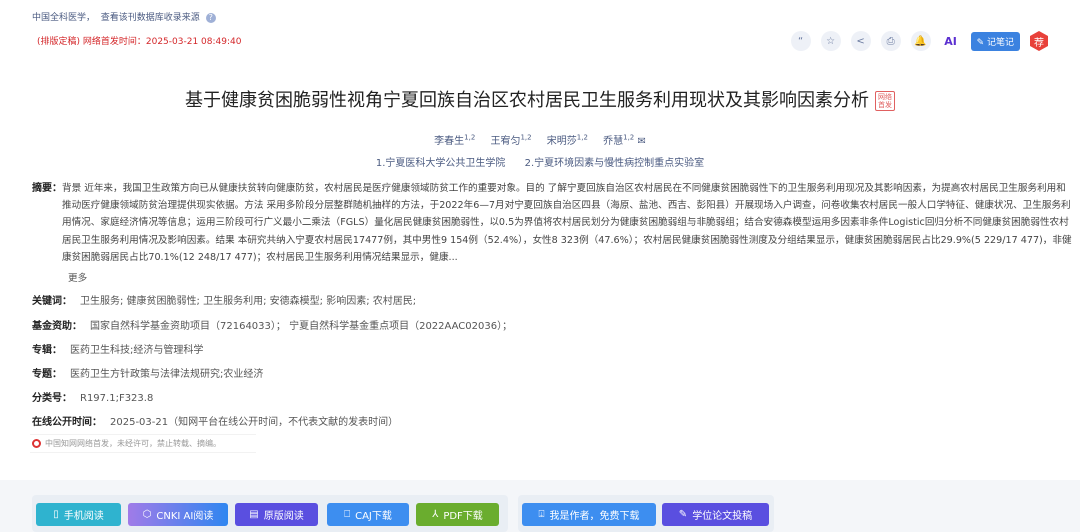 This screenshot has height=532, width=1080. What do you see at coordinates (47, 188) in the screenshot?
I see `abstract-label: 摘要：` at bounding box center [47, 188].